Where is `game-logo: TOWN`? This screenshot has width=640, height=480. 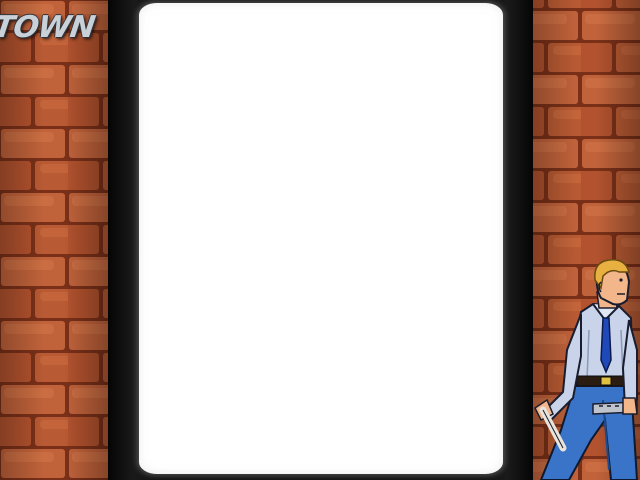
game-logo: TOWN is located at coordinates (48, 27).